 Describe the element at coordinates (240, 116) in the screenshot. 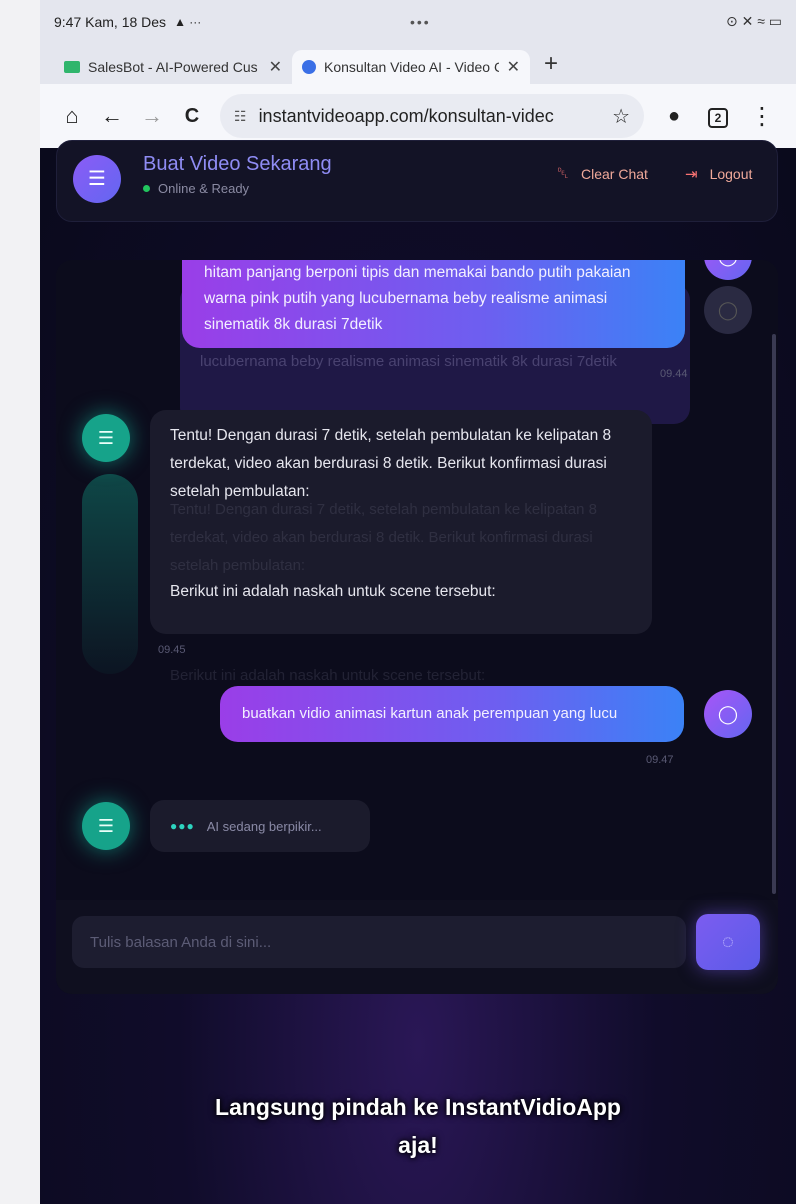

I see `site-settings-icon: ☷` at that location.